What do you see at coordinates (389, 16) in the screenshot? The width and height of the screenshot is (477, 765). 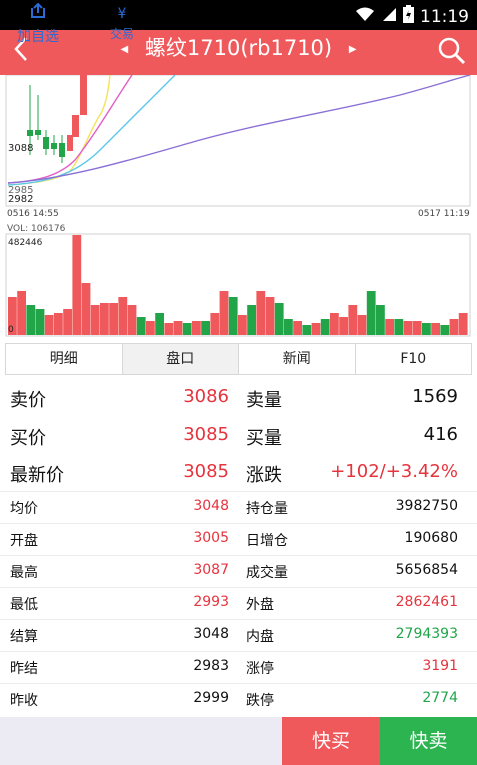 I see `signal-icon` at bounding box center [389, 16].